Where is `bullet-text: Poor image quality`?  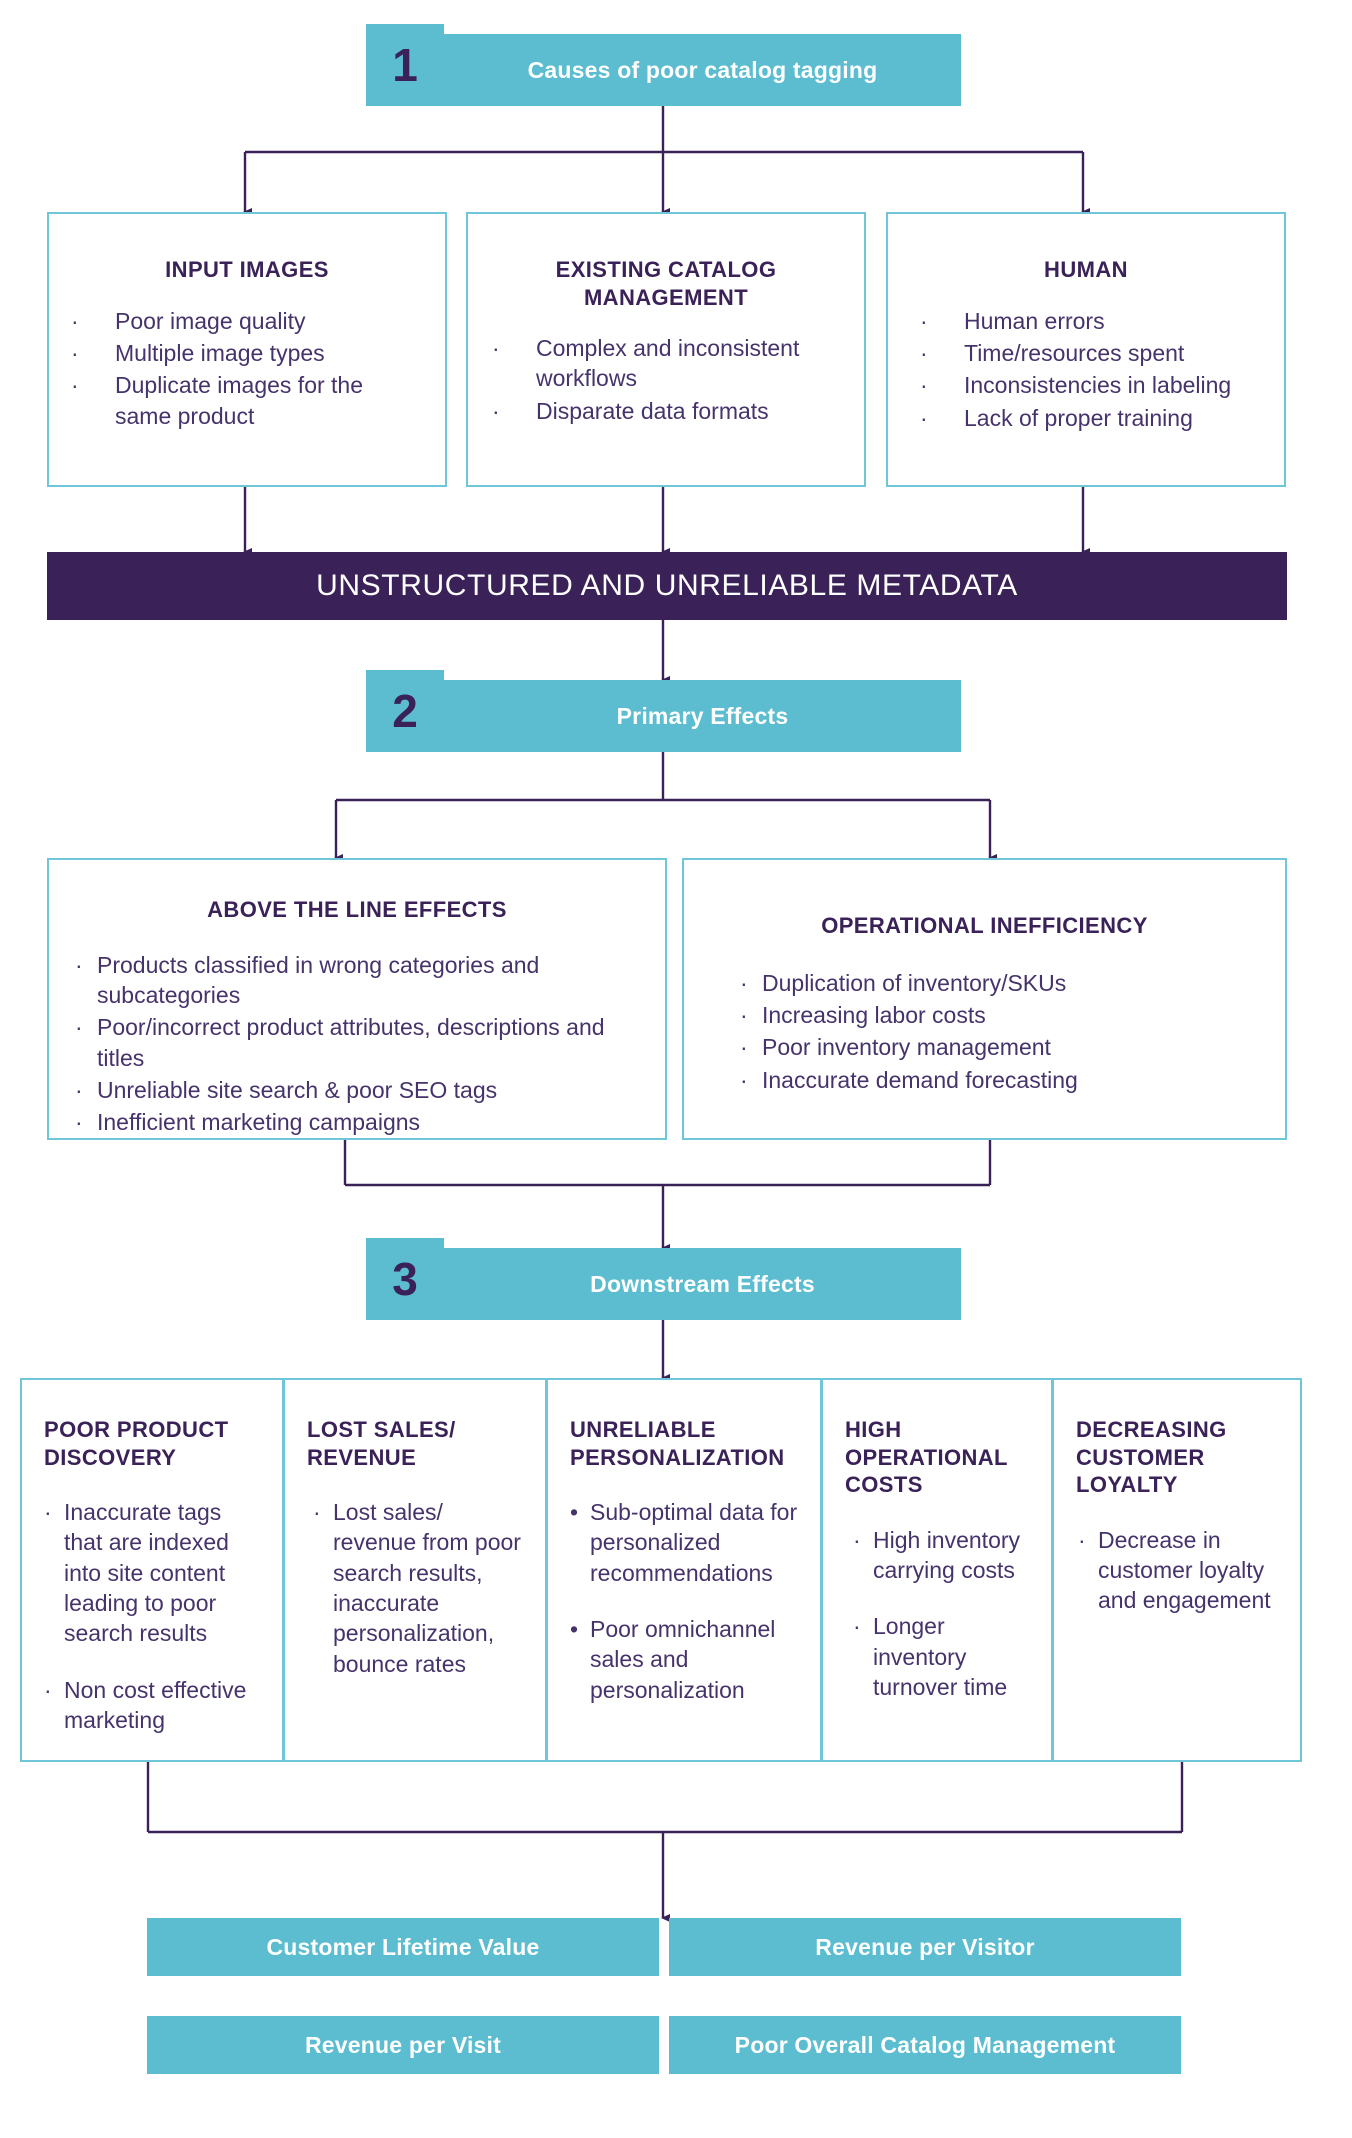
bullet-text: Poor image quality is located at coordinates (210, 320).